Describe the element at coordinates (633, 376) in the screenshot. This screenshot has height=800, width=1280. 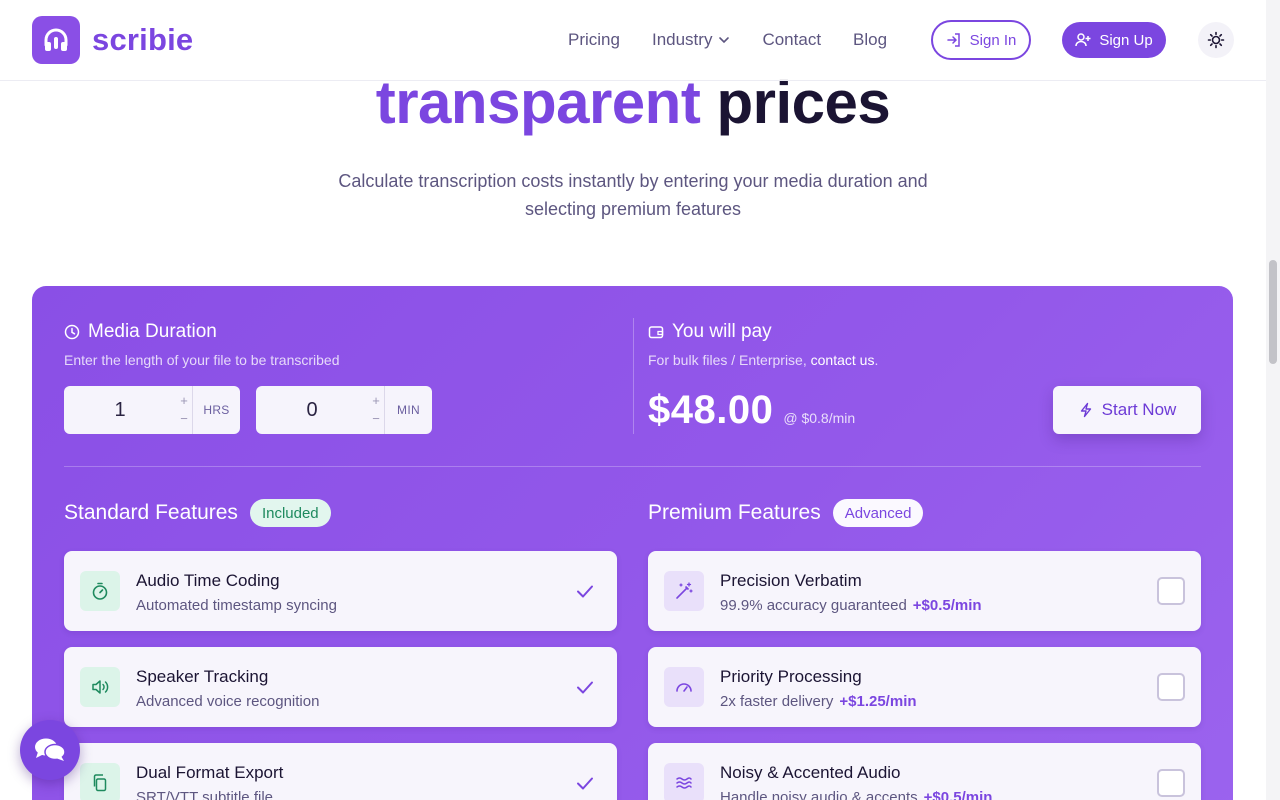
I see `section-divider-vertical` at that location.